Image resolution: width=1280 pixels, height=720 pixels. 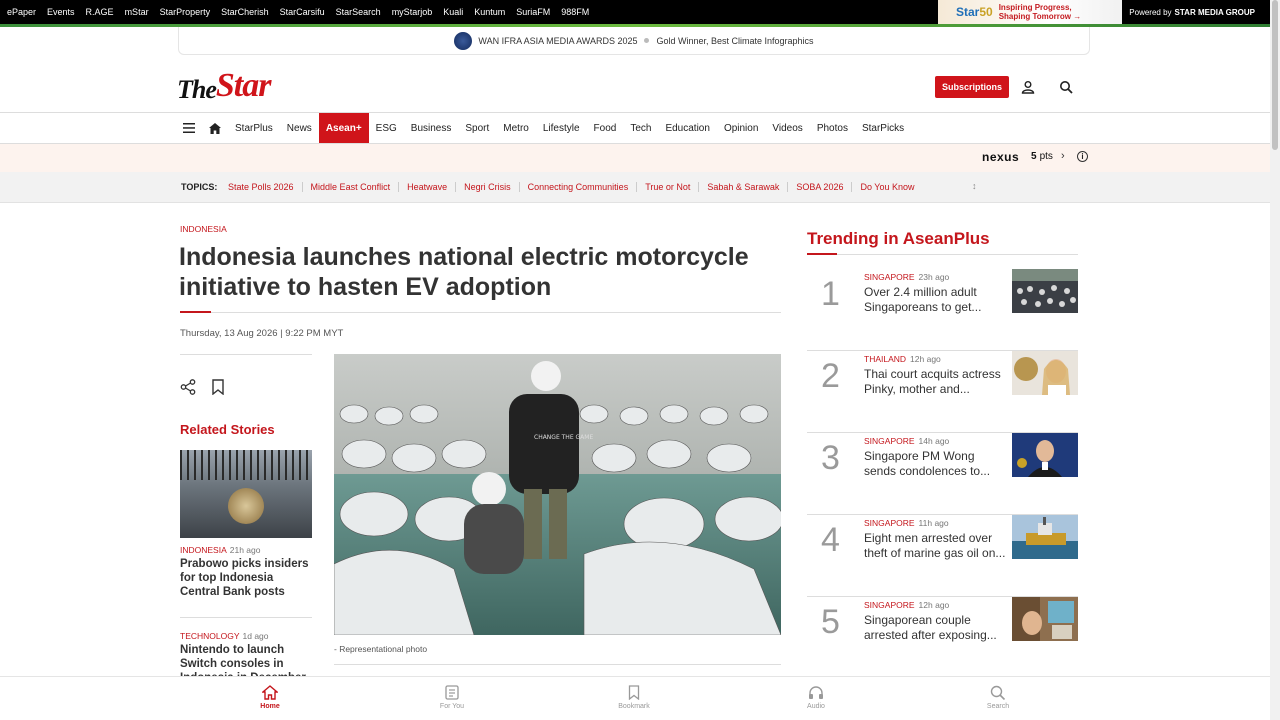 What do you see at coordinates (343, 128) in the screenshot?
I see `nav-asean-plus: Asean+` at bounding box center [343, 128].